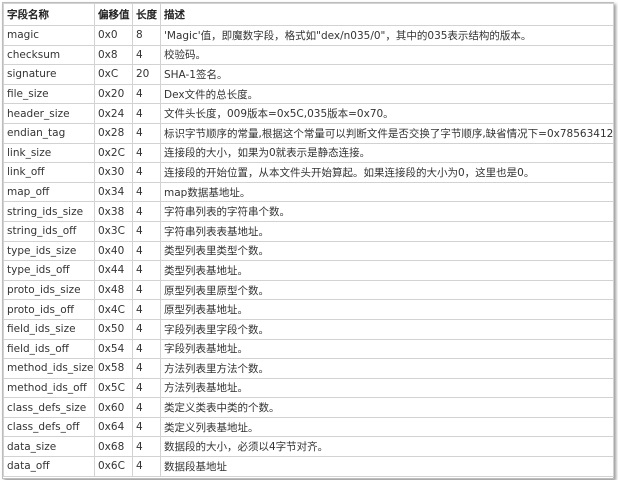 The width and height of the screenshot is (618, 480). Describe the element at coordinates (387, 368) in the screenshot. I see `cell-description: 方法列表里方法个数。` at that location.